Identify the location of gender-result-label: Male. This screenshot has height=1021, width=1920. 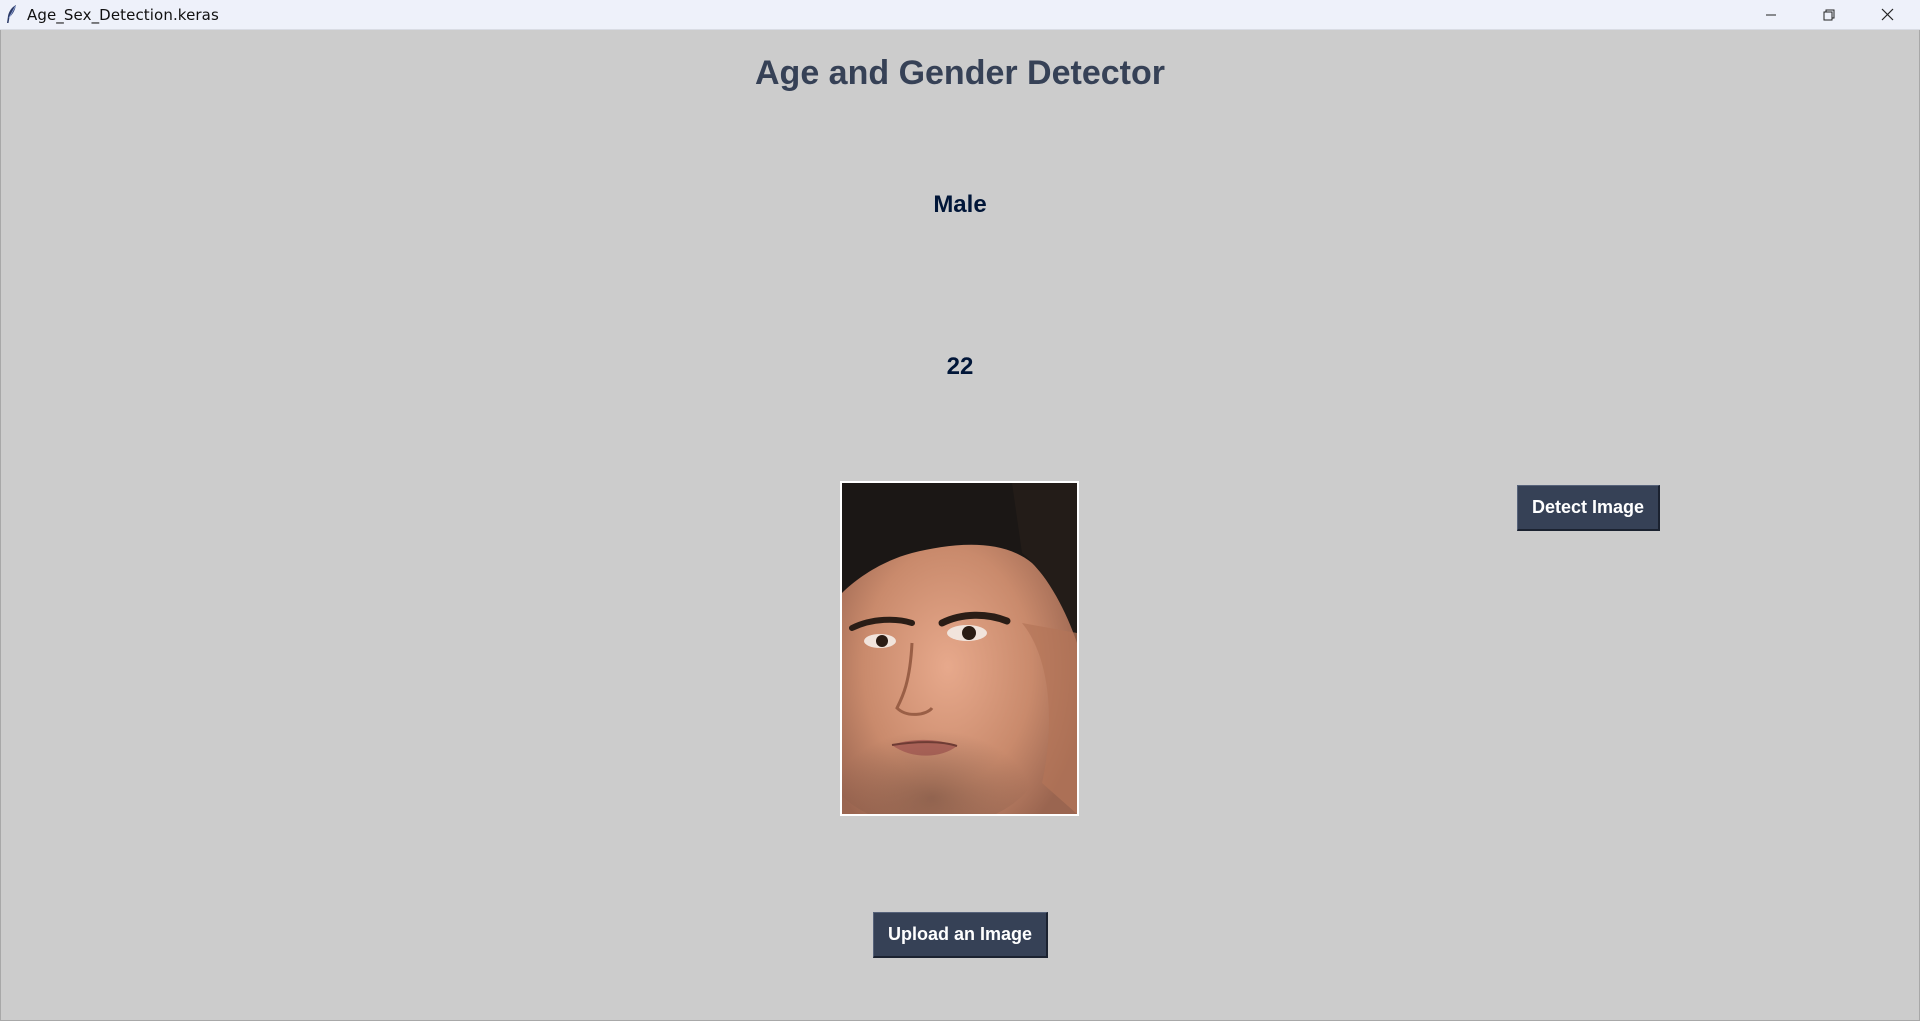
(960, 204).